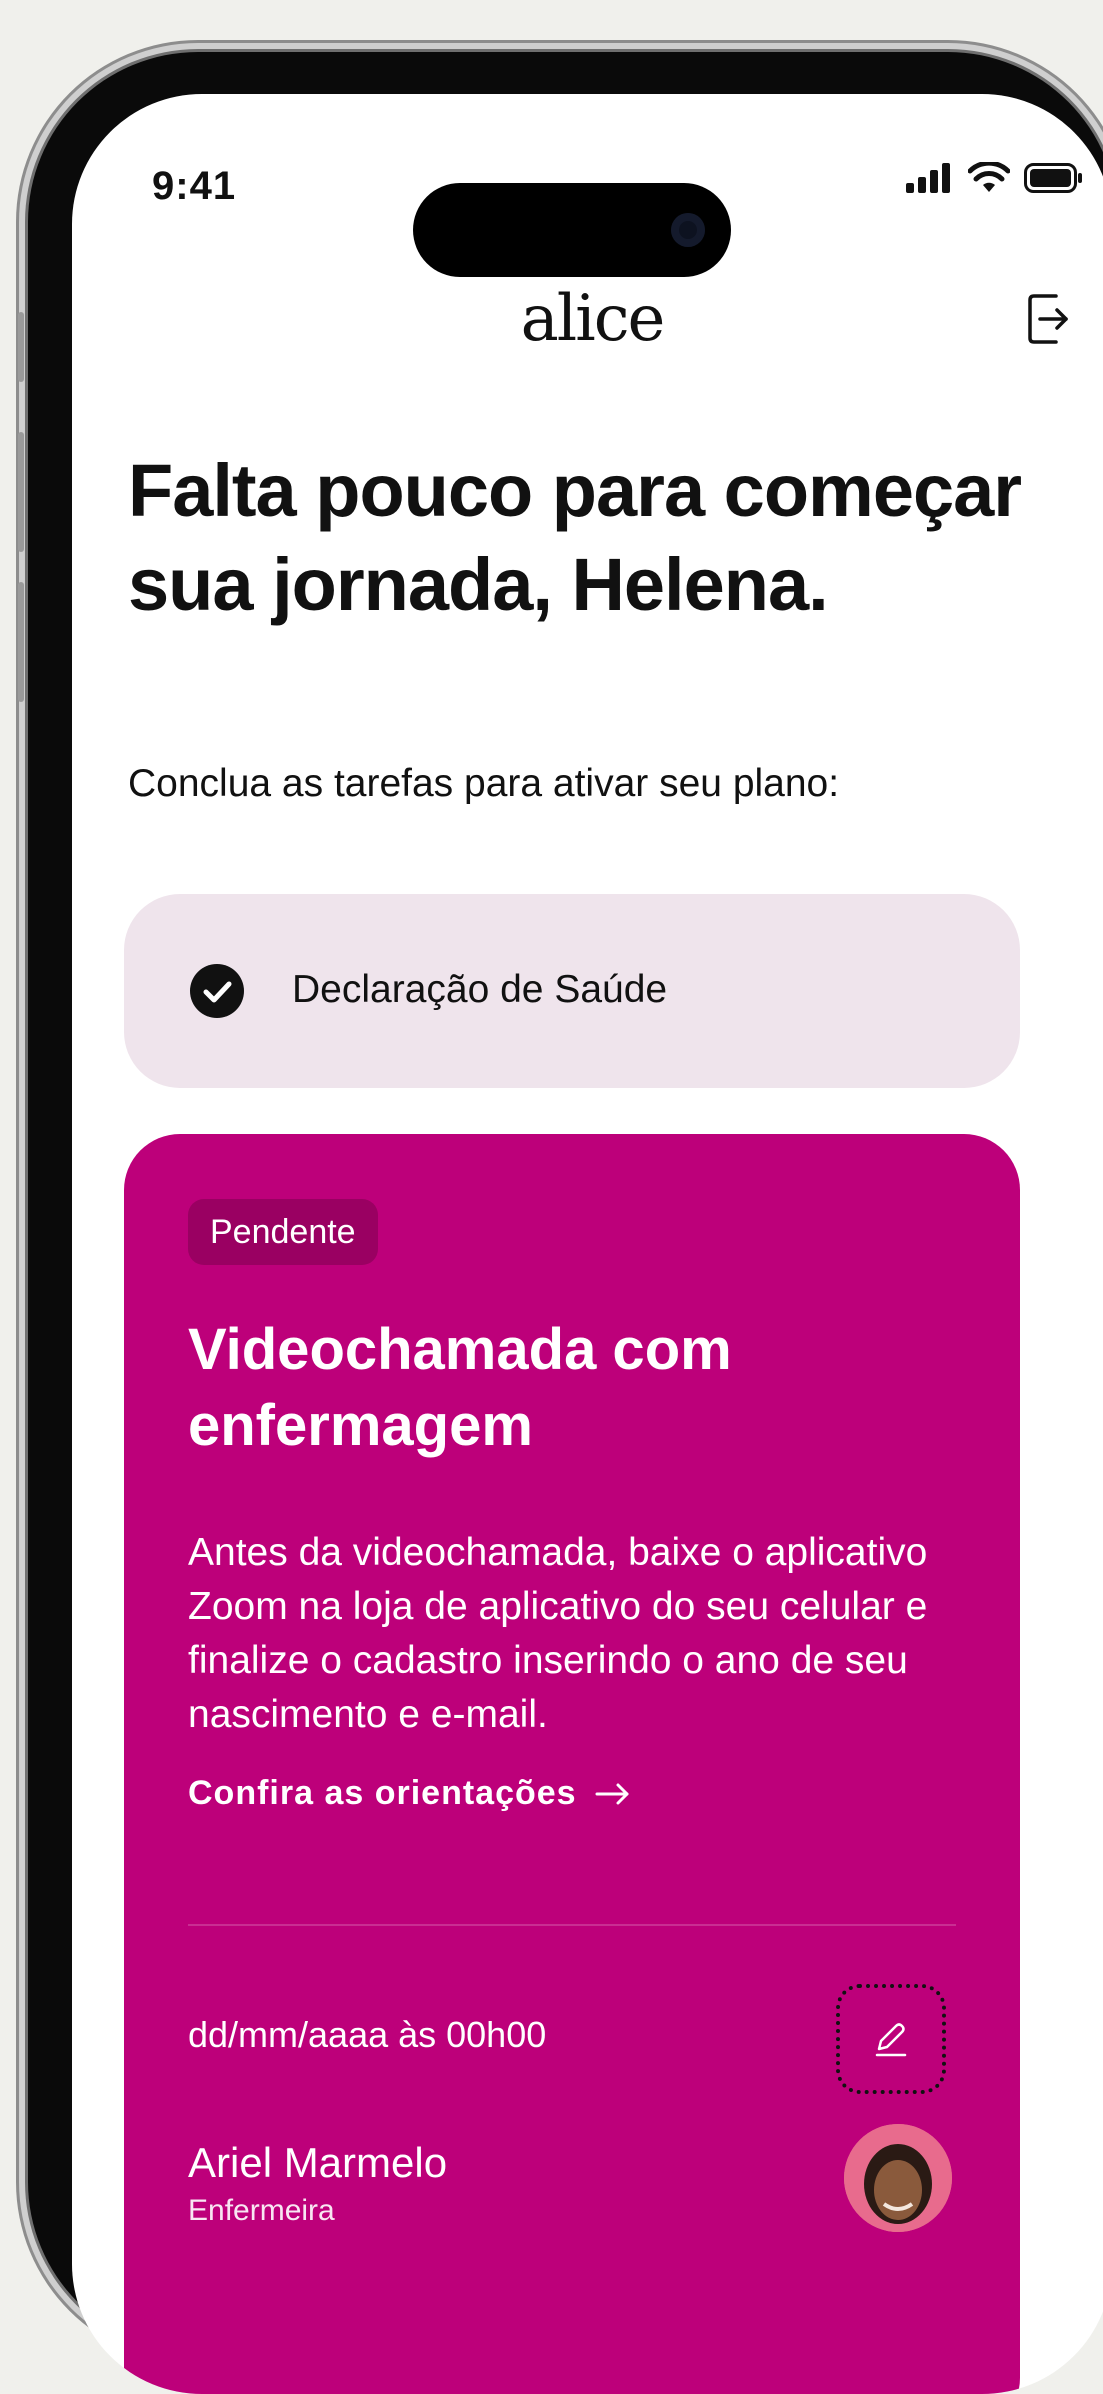 The image size is (1103, 2394). Describe the element at coordinates (593, 319) in the screenshot. I see `alice-logo: alice` at that location.